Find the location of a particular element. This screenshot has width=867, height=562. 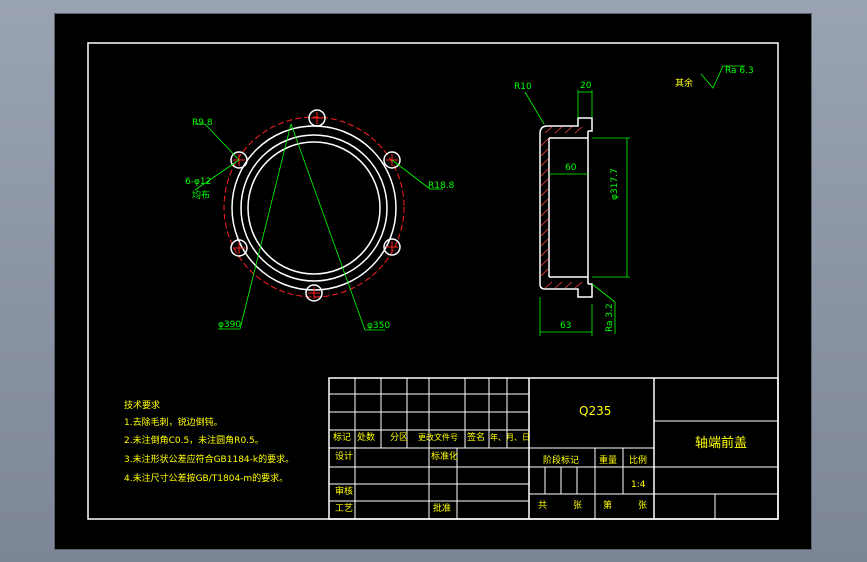

label-sheets: 张 is located at coordinates (578, 506).